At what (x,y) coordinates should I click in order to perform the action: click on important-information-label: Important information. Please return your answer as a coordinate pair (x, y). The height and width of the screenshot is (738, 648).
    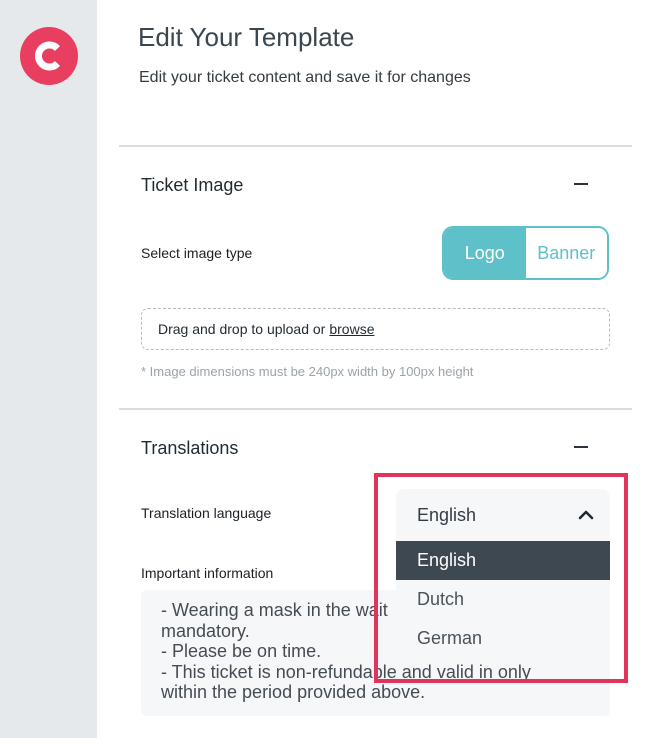
    Looking at the image, I should click on (207, 573).